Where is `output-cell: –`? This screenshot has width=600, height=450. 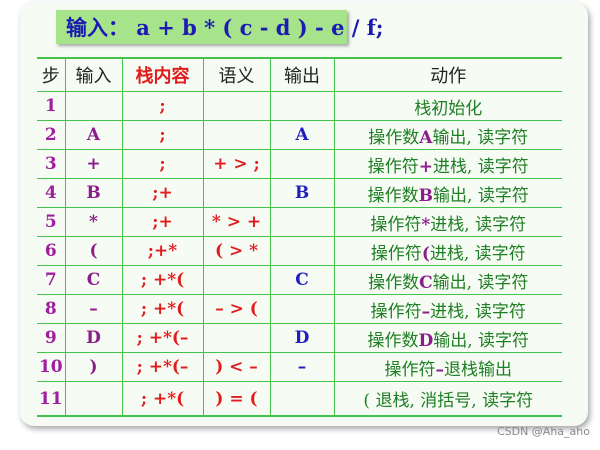 output-cell: – is located at coordinates (302, 367).